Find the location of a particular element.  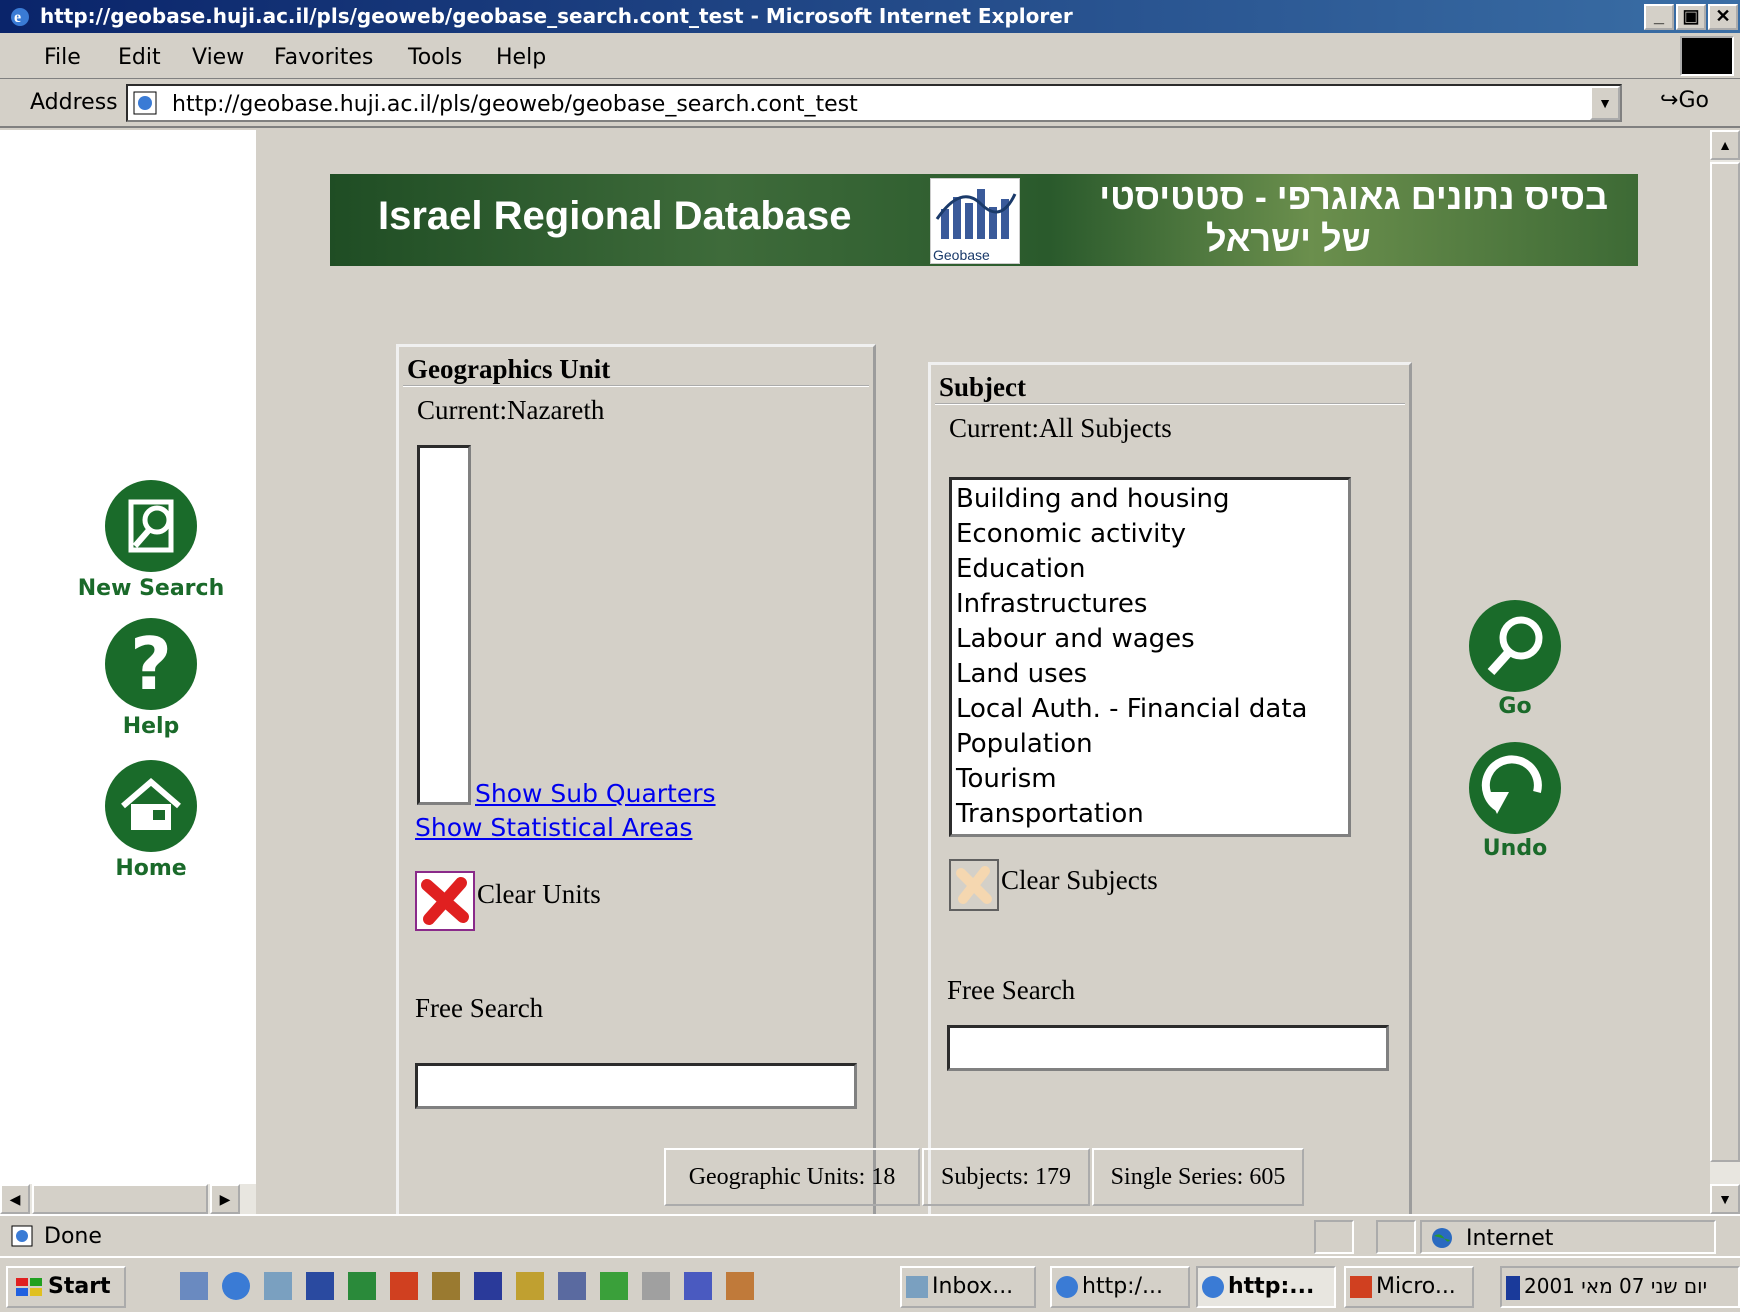

geographic-units-count: Geographic Units: 18 is located at coordinates (792, 1177).